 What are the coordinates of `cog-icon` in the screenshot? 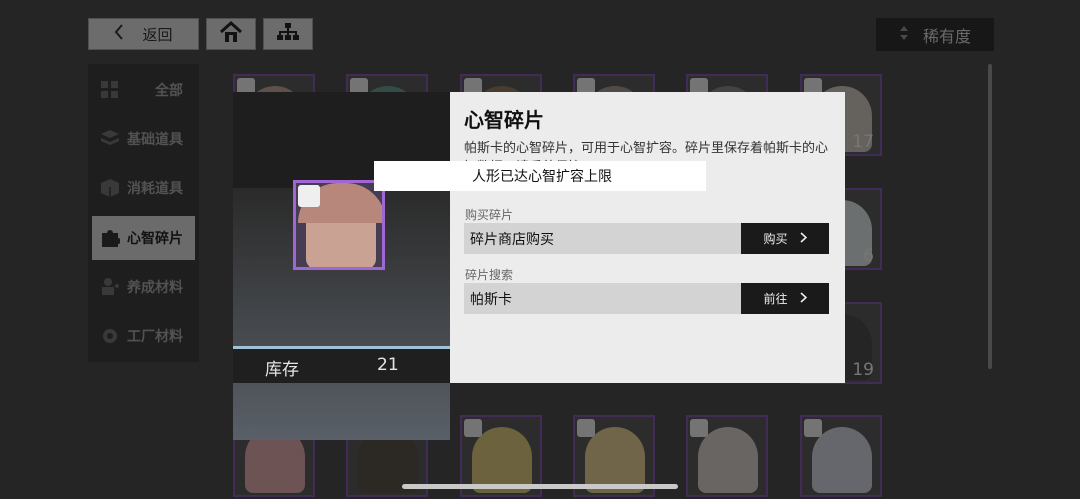 It's located at (110, 336).